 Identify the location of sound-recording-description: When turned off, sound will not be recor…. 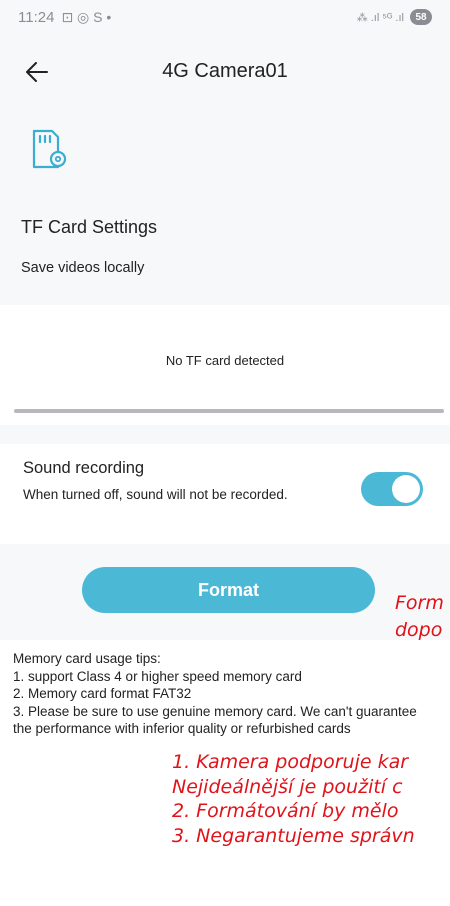
(155, 494).